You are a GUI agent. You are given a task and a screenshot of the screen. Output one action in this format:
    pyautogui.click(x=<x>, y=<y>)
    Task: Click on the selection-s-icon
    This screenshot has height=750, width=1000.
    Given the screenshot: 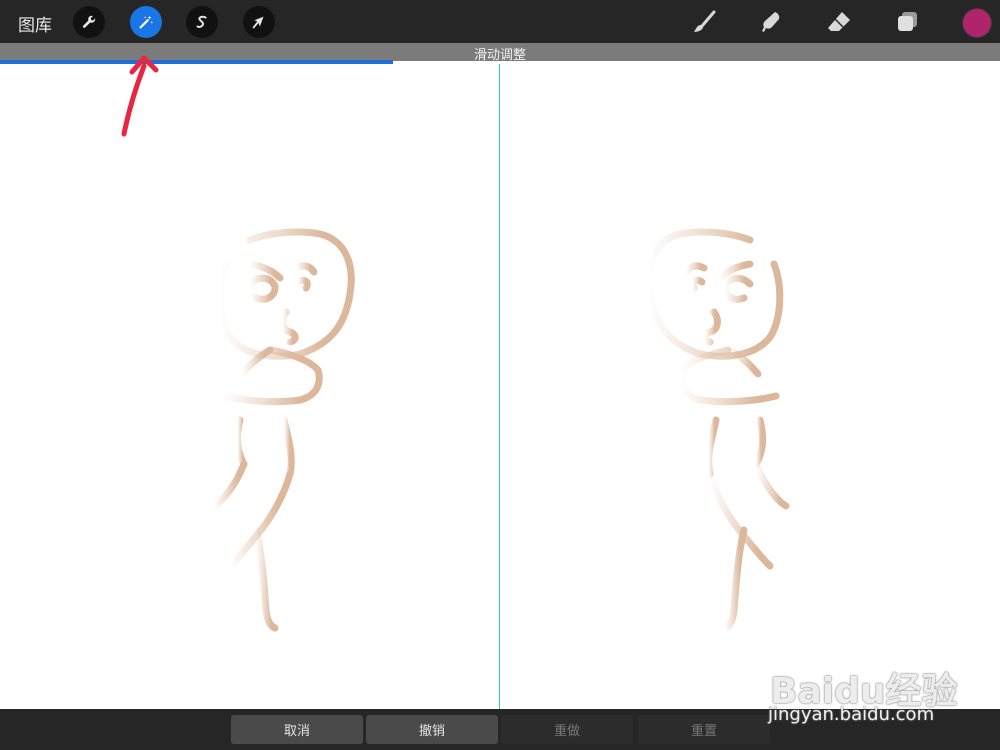 What is the action you would take?
    pyautogui.click(x=201, y=21)
    